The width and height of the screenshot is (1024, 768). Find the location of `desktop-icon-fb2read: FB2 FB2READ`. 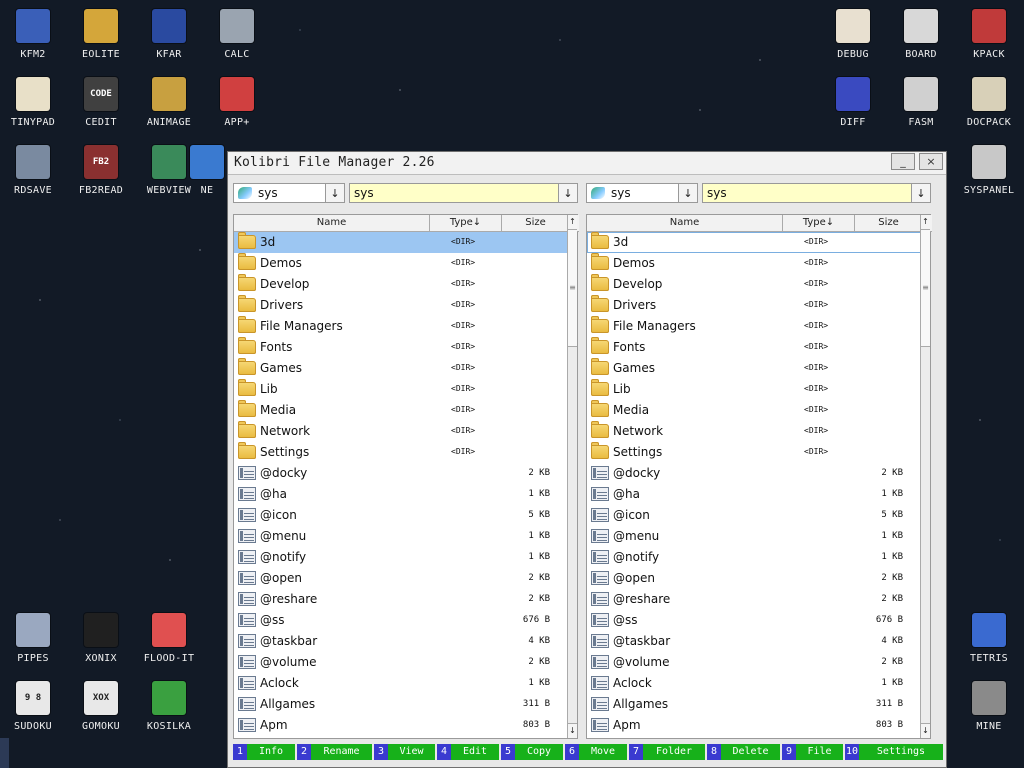

desktop-icon-fb2read: FB2 FB2READ is located at coordinates (101, 169).